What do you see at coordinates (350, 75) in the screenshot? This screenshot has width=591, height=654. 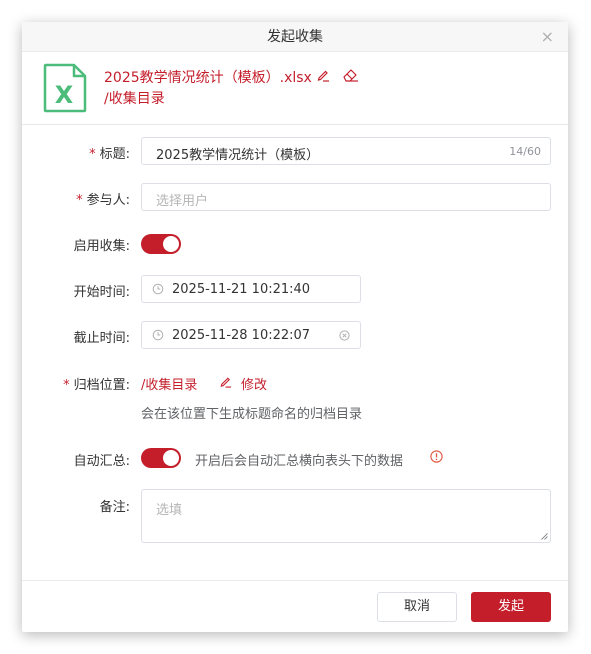 I see `eraser-icon` at bounding box center [350, 75].